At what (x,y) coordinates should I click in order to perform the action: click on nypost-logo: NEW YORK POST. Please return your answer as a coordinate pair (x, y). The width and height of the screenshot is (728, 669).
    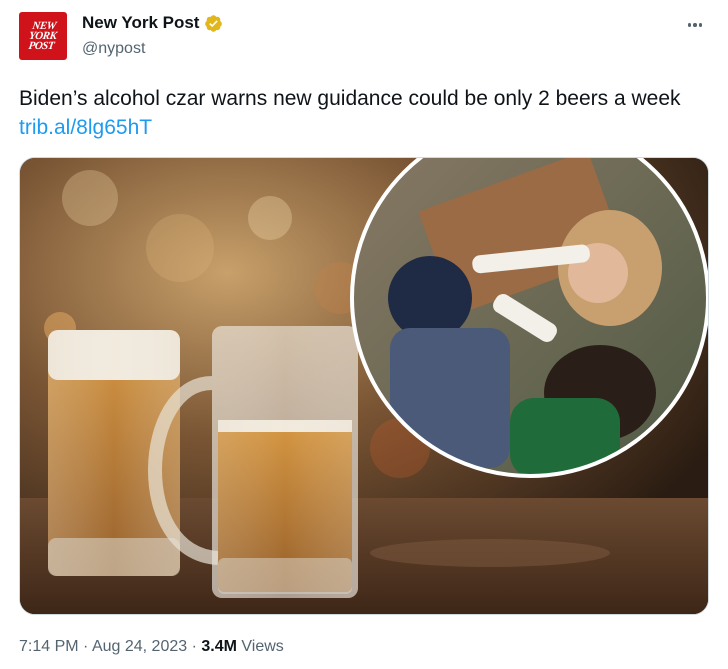
    Looking at the image, I should click on (43, 36).